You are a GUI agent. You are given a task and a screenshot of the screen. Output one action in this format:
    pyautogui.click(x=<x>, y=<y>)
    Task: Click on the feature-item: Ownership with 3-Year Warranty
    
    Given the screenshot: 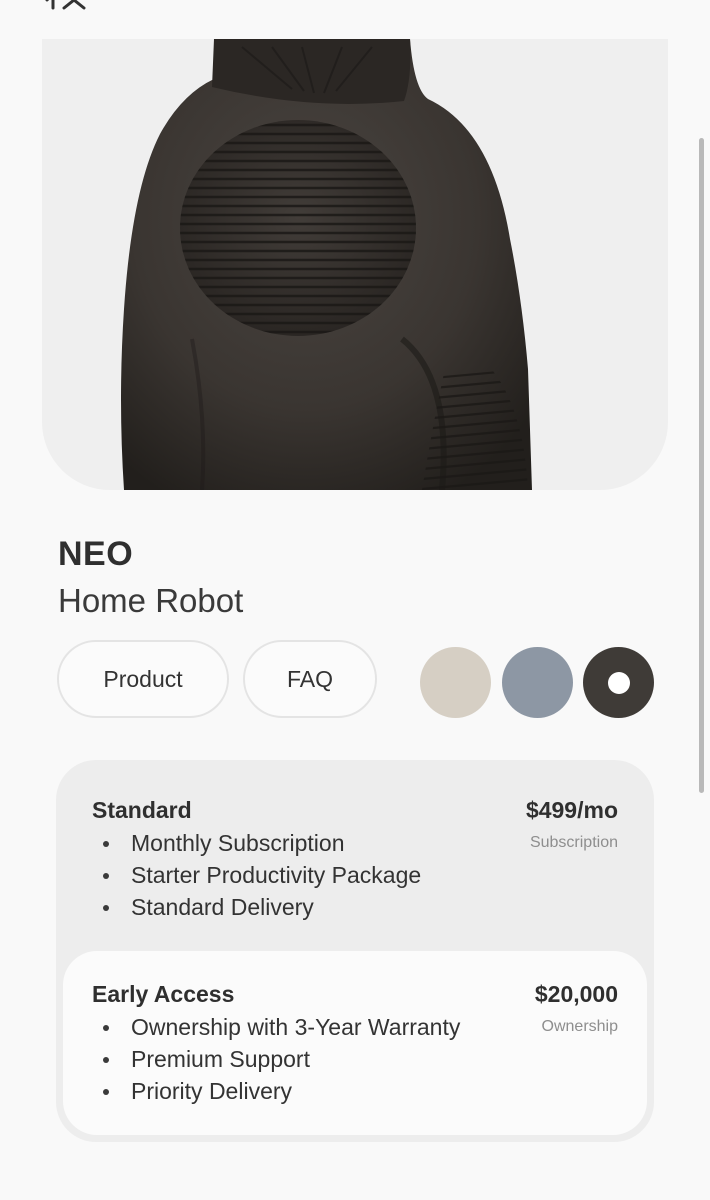 What is the action you would take?
    pyautogui.click(x=280, y=1027)
    